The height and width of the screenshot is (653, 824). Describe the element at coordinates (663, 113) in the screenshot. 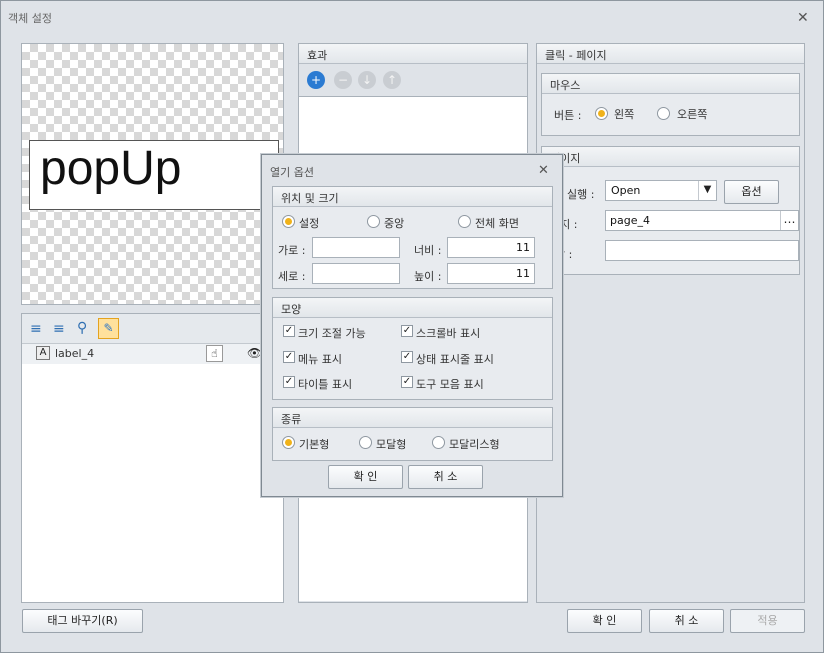

I see `right-click-radio` at that location.